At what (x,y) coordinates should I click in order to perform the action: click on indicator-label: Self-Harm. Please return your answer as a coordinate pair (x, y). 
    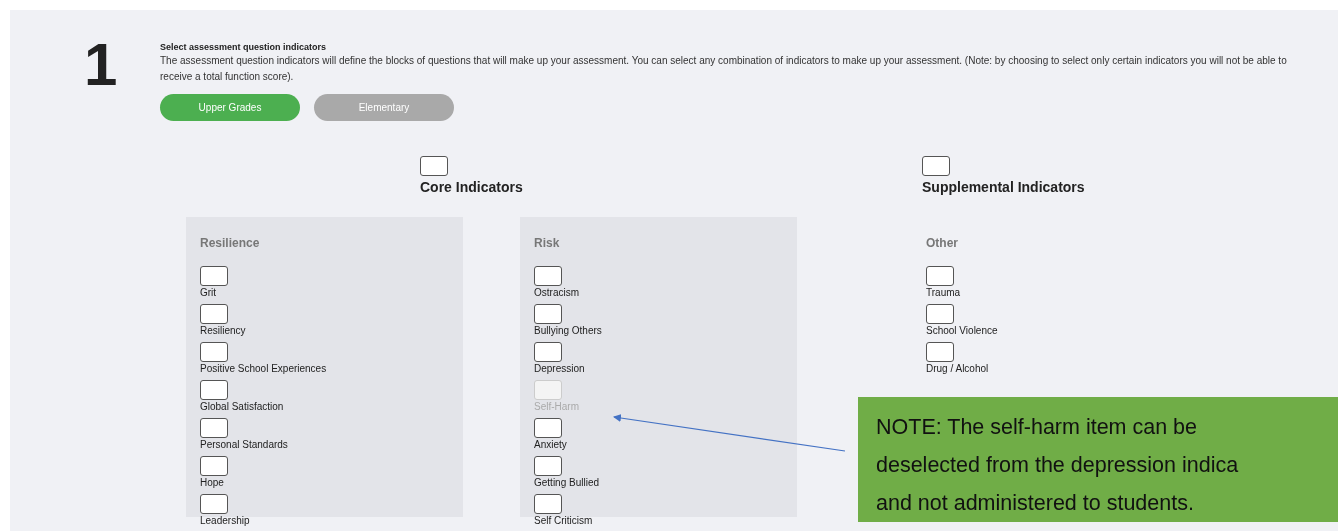
    Looking at the image, I should click on (557, 407).